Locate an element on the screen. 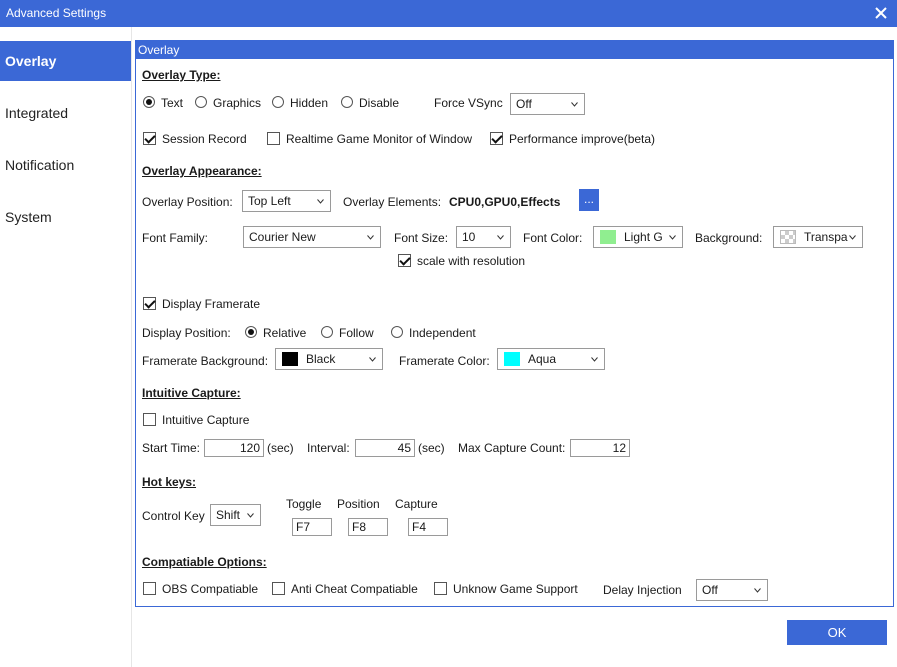  delay-injection-label: Delay Injection is located at coordinates (642, 590).